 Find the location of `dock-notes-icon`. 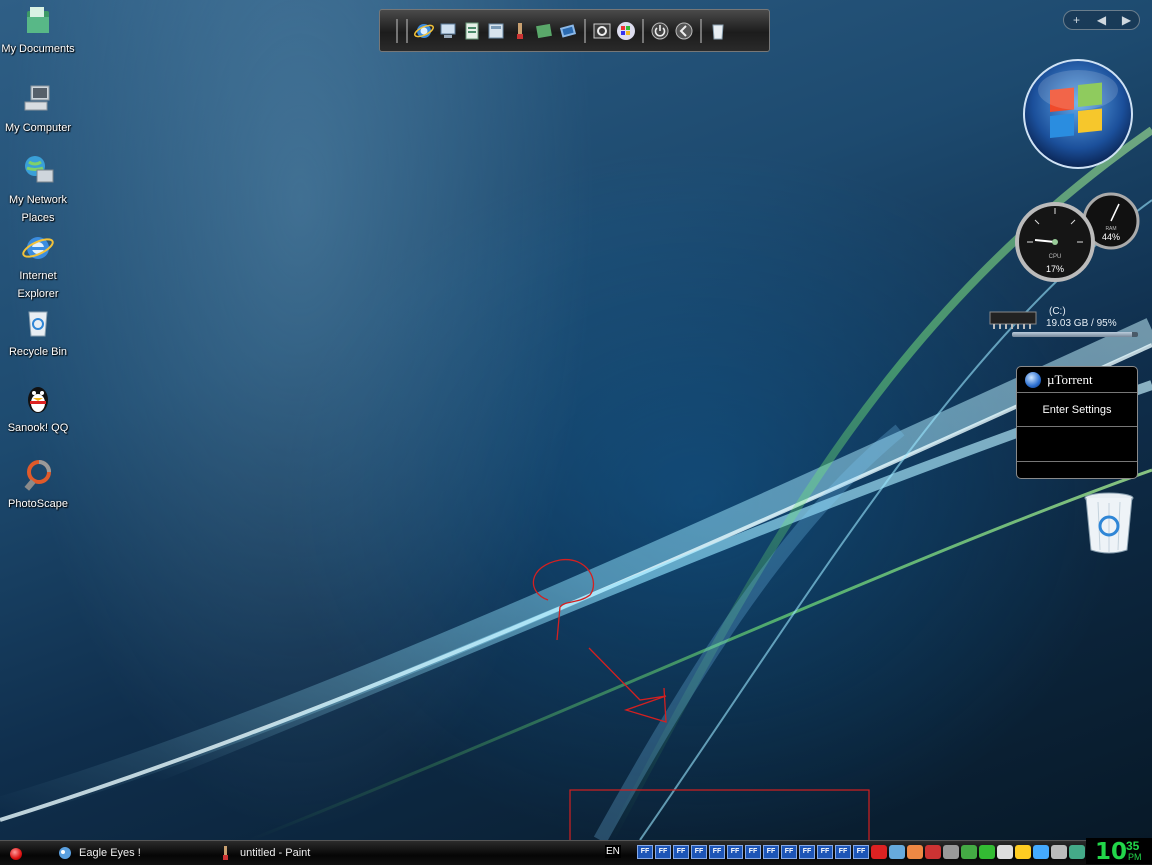

dock-notes-icon is located at coordinates (544, 31).